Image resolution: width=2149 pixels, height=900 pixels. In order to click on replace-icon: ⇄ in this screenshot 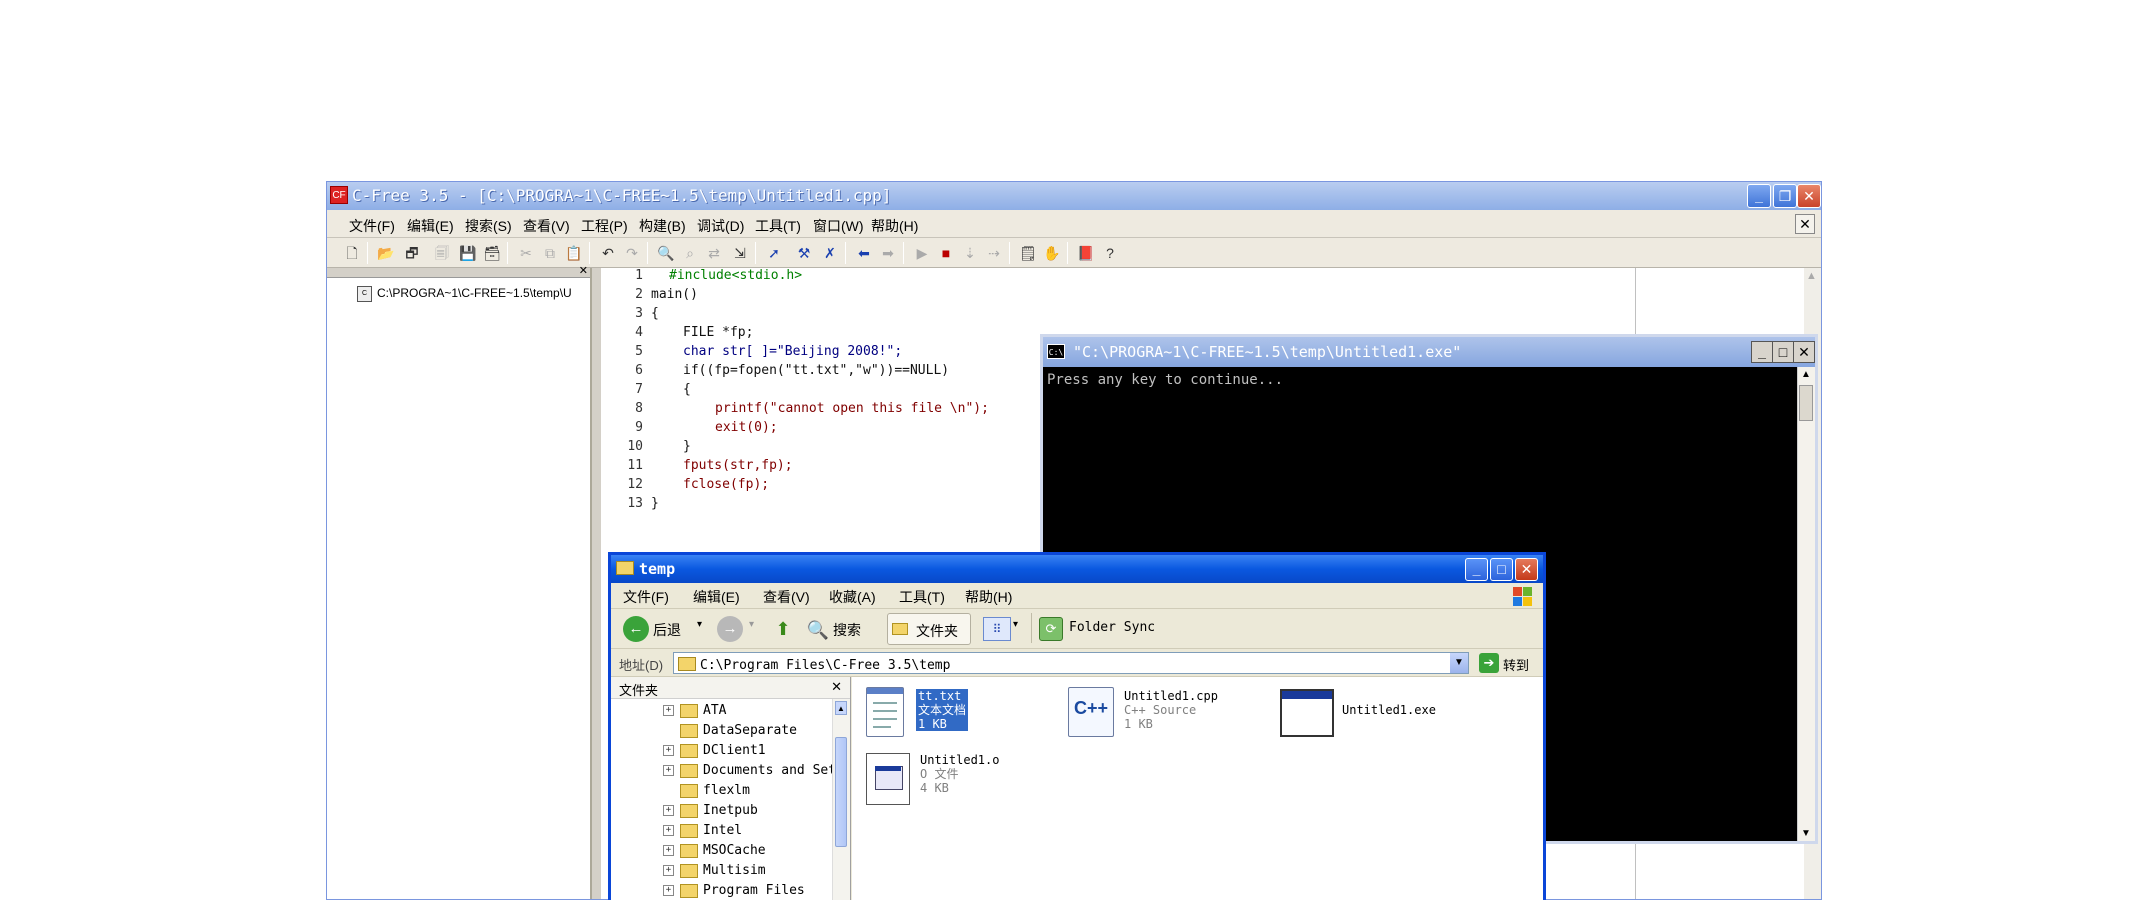, I will do `click(714, 253)`.